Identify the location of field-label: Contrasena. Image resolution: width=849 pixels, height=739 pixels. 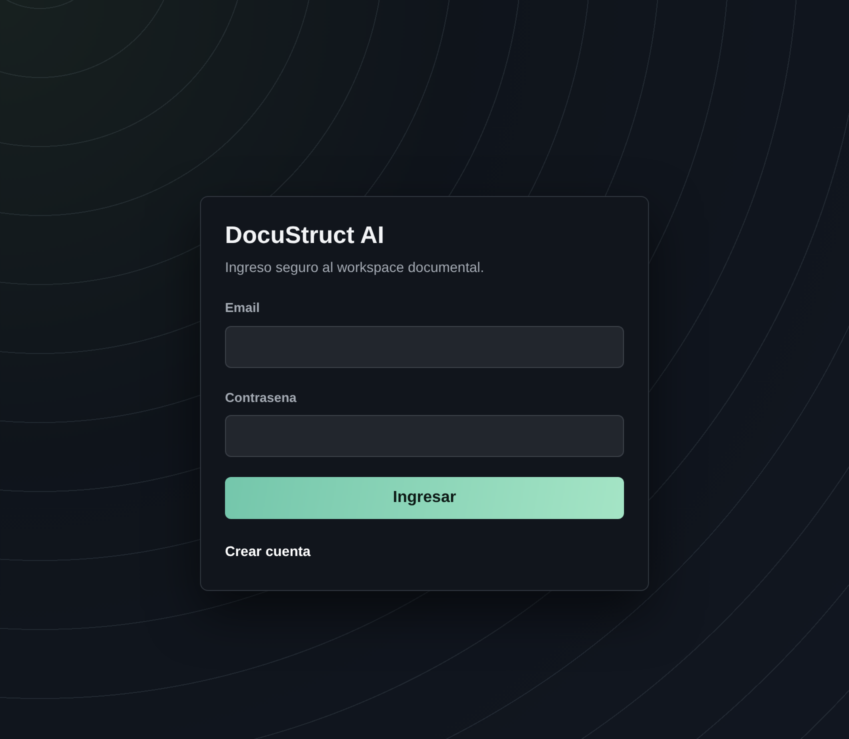
(261, 397).